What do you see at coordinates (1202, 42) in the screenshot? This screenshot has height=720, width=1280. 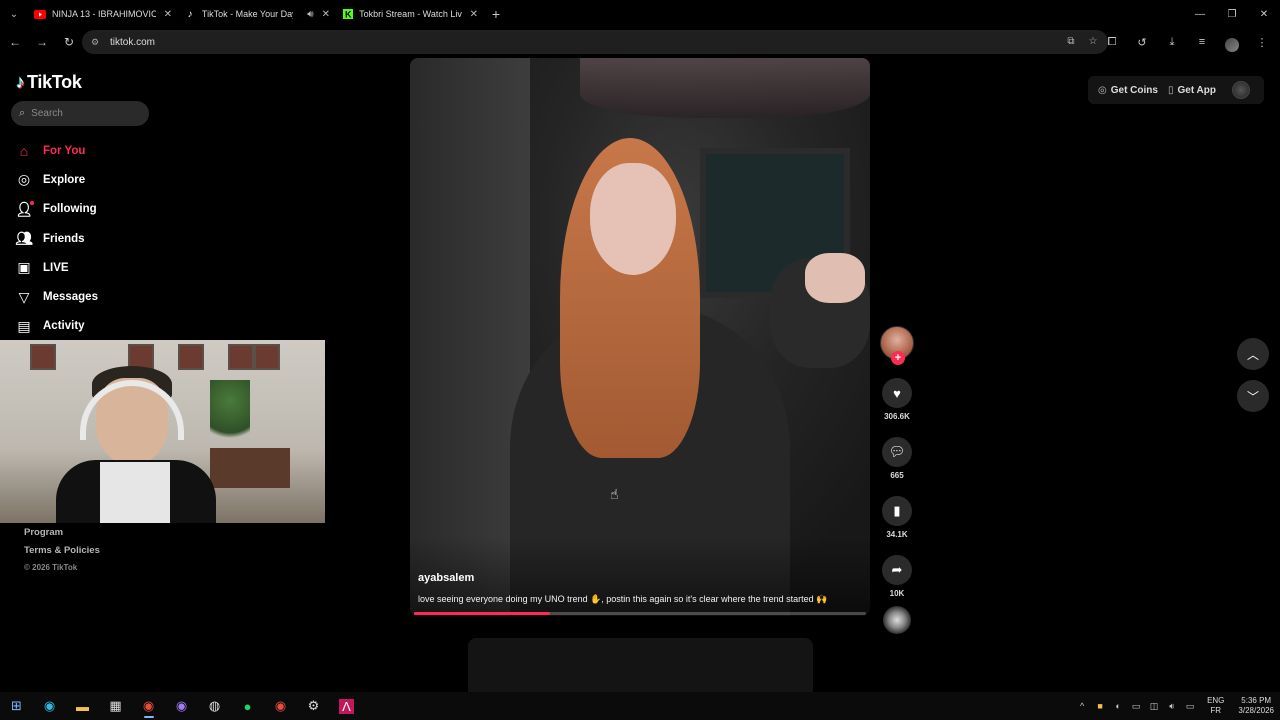 I see `media-control-icon: ≡` at bounding box center [1202, 42].